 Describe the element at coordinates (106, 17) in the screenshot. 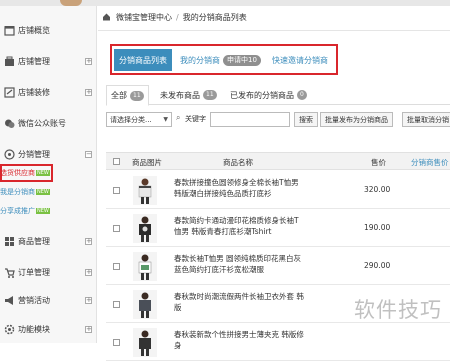

I see `home-icon` at that location.